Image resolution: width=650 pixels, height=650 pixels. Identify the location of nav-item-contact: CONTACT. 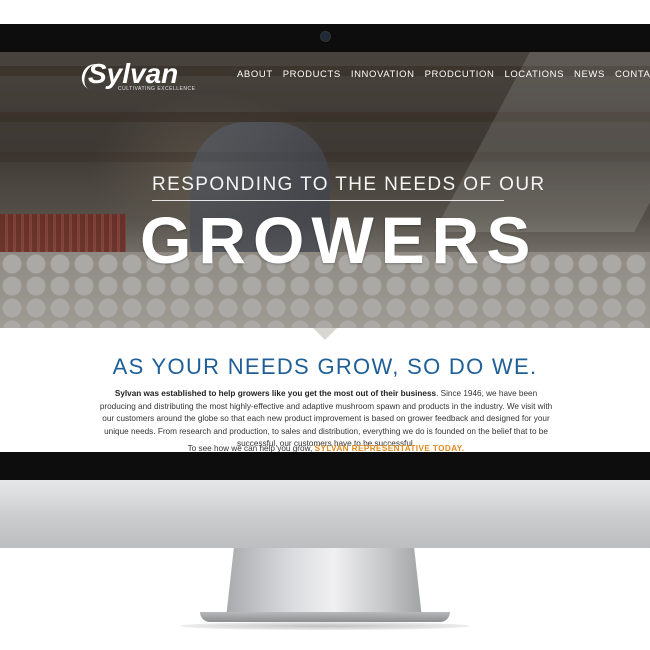
(630, 75).